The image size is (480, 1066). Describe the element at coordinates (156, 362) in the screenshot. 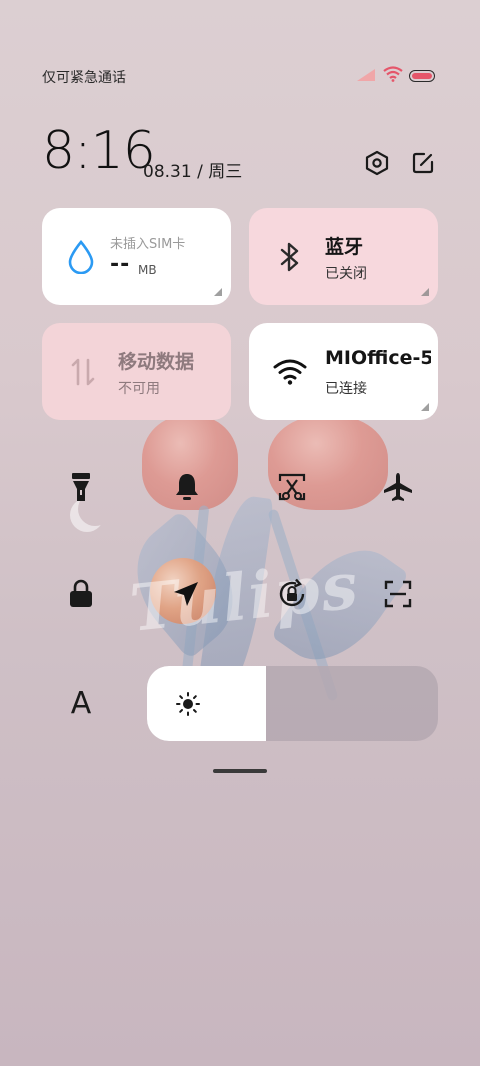

I see `mobile-data-label: 移动数据` at that location.